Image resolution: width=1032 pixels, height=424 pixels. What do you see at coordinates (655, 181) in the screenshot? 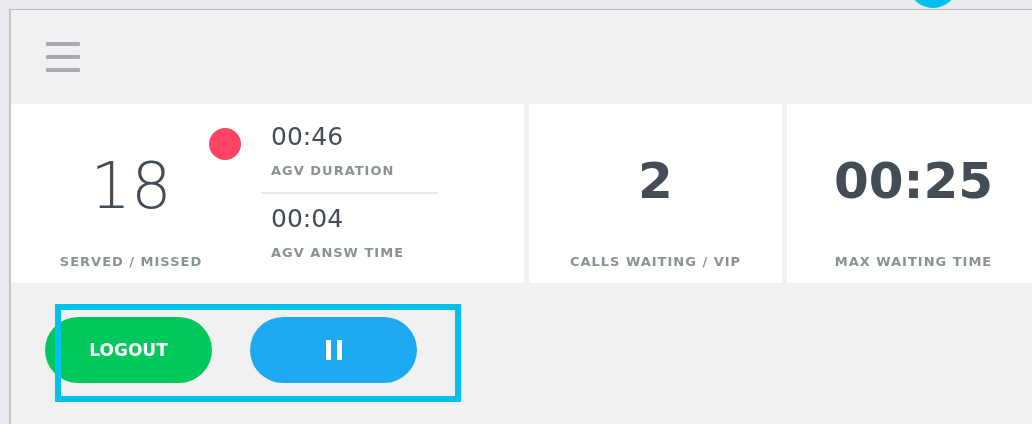
I see `stat-value: 2` at bounding box center [655, 181].